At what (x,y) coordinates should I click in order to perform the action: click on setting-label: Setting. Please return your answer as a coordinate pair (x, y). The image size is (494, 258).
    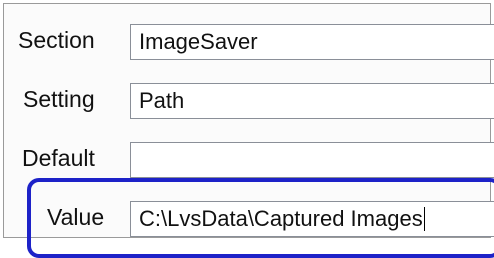
    Looking at the image, I should click on (59, 99).